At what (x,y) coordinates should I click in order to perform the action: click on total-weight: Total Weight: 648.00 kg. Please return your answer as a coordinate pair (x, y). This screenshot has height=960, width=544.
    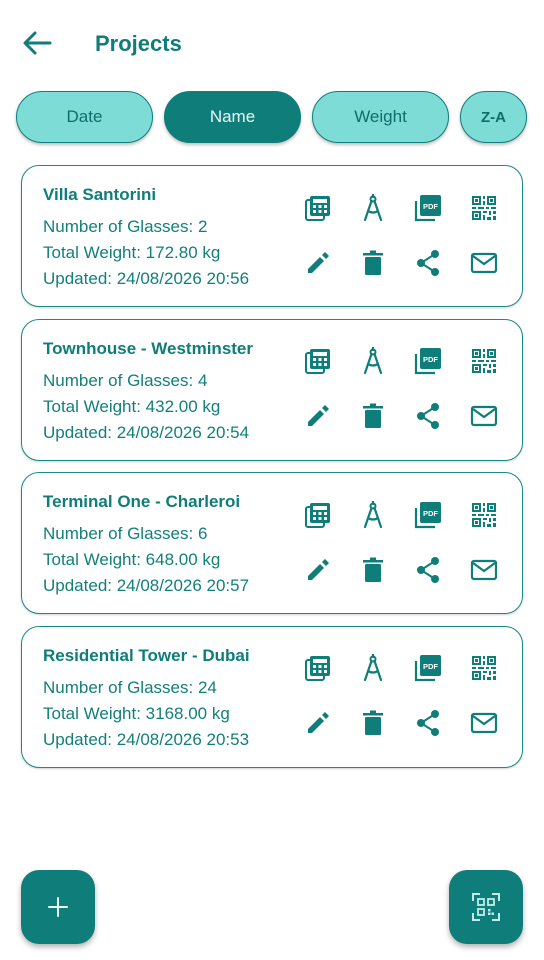
    Looking at the image, I should click on (132, 559).